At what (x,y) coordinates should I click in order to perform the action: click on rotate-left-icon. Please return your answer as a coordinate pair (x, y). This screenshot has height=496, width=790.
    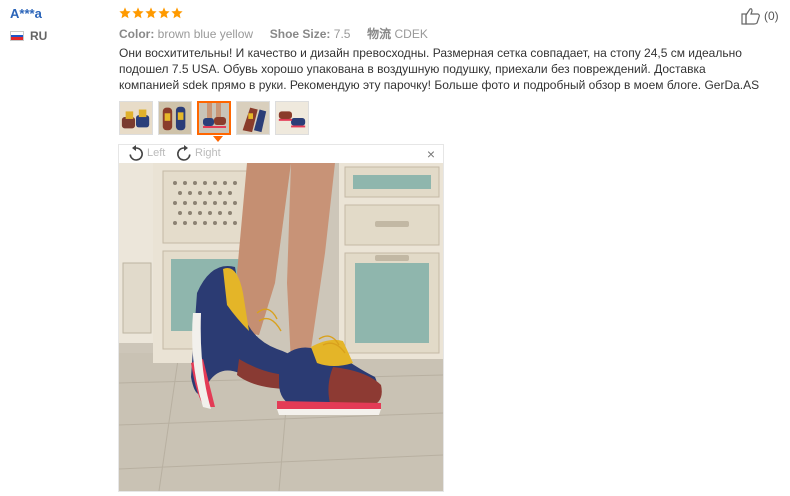
    Looking at the image, I should click on (136, 153).